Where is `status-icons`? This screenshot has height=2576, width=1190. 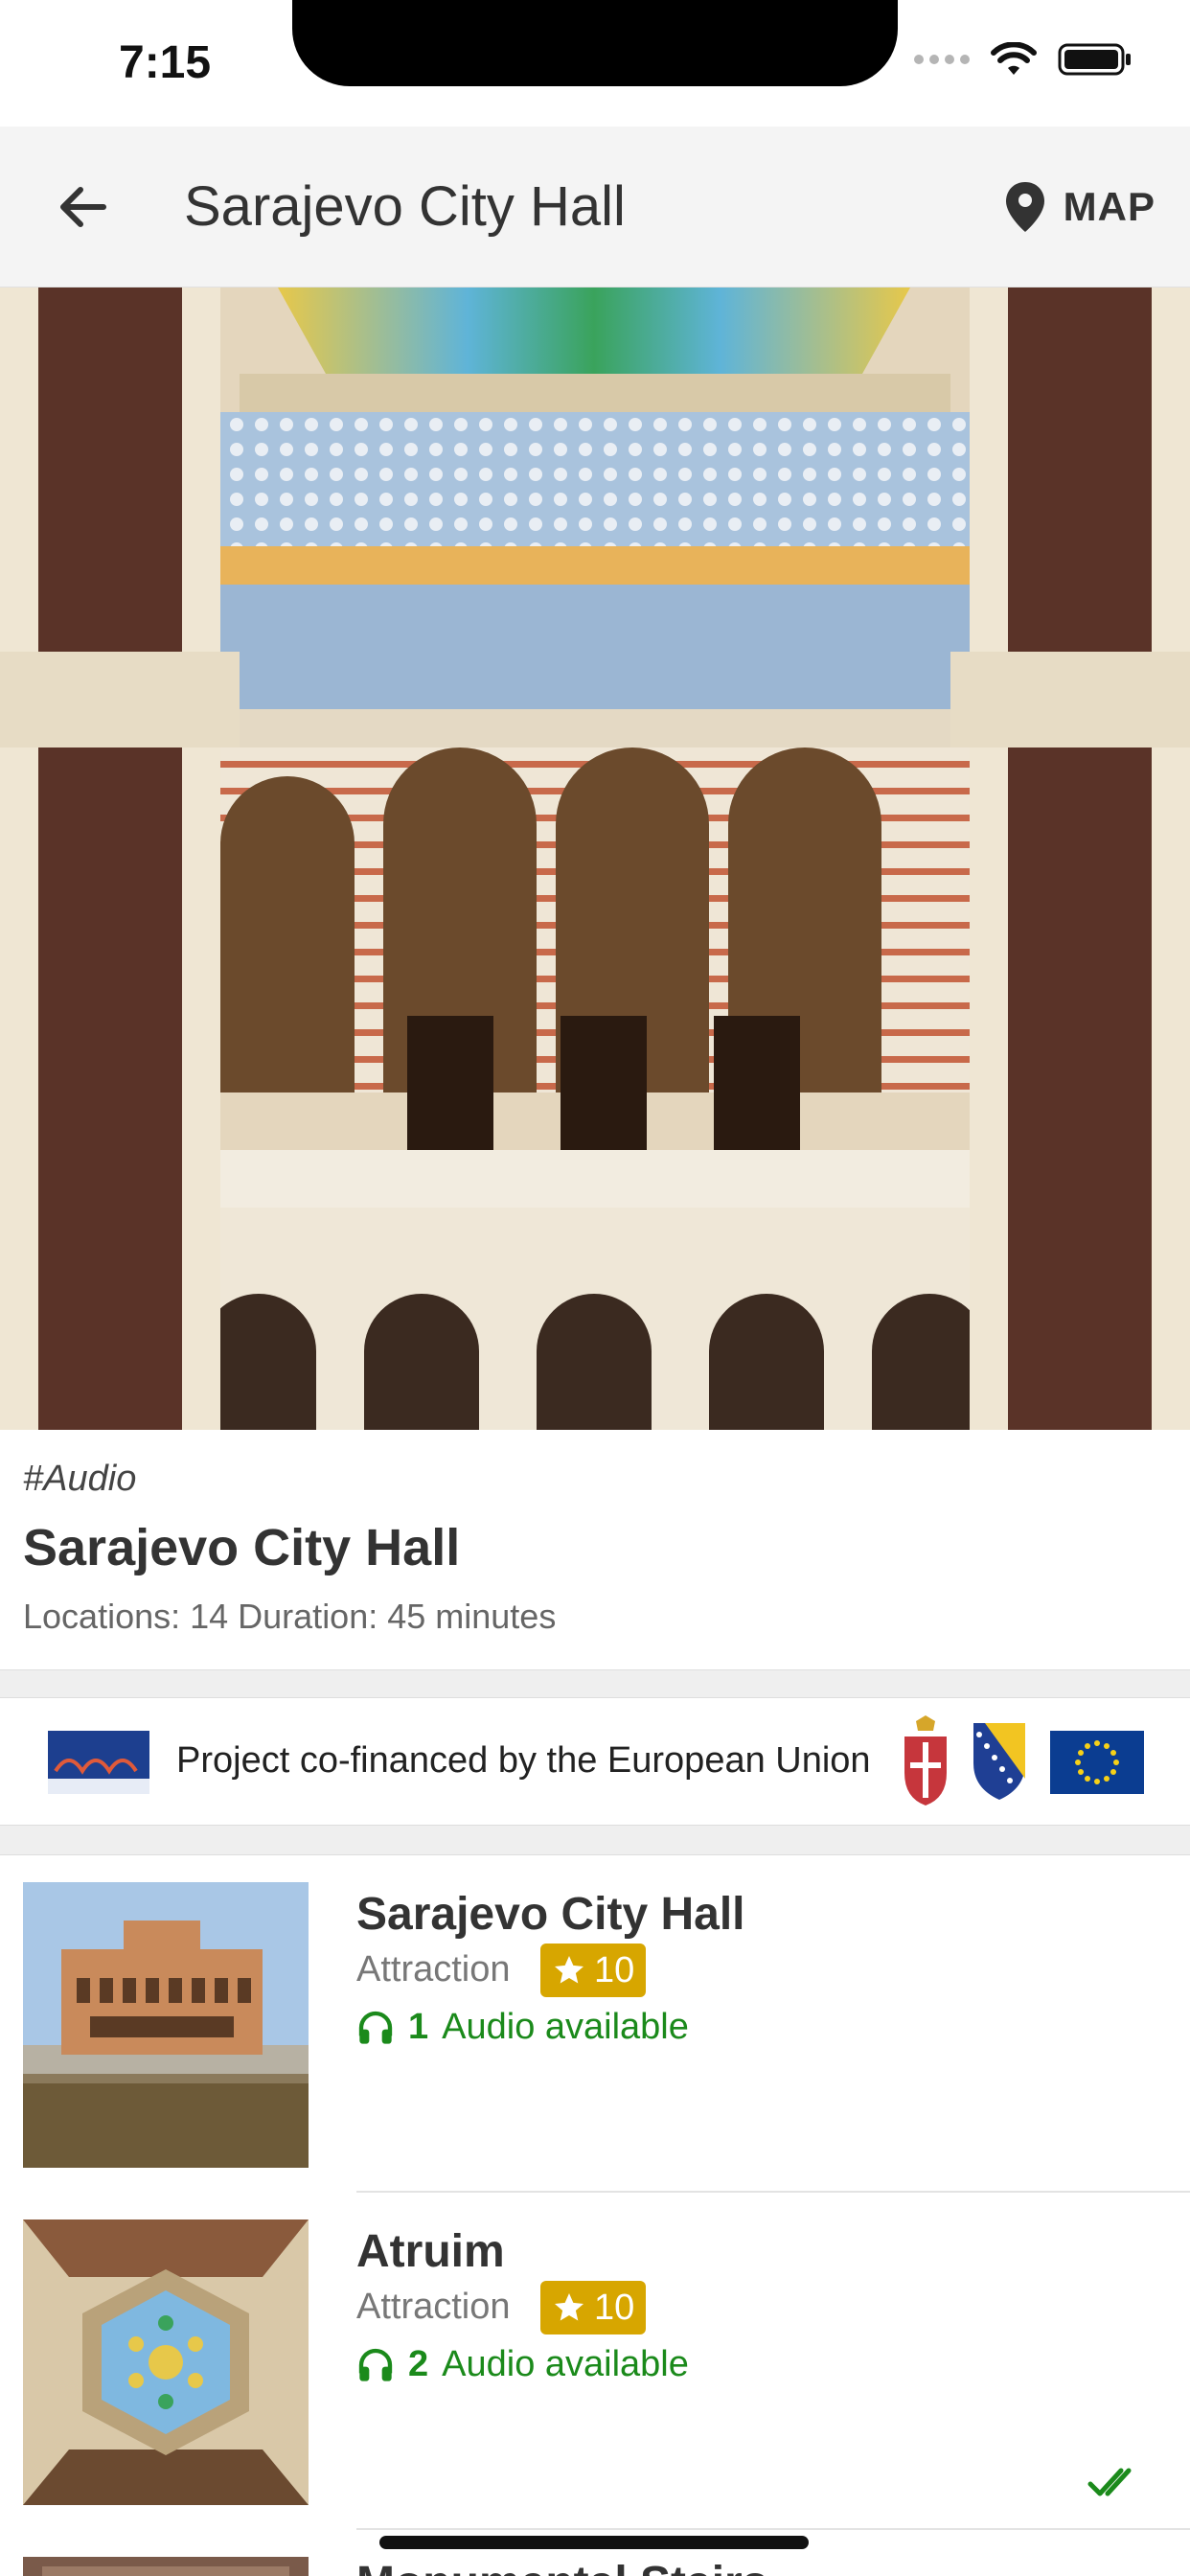
status-icons is located at coordinates (1023, 59).